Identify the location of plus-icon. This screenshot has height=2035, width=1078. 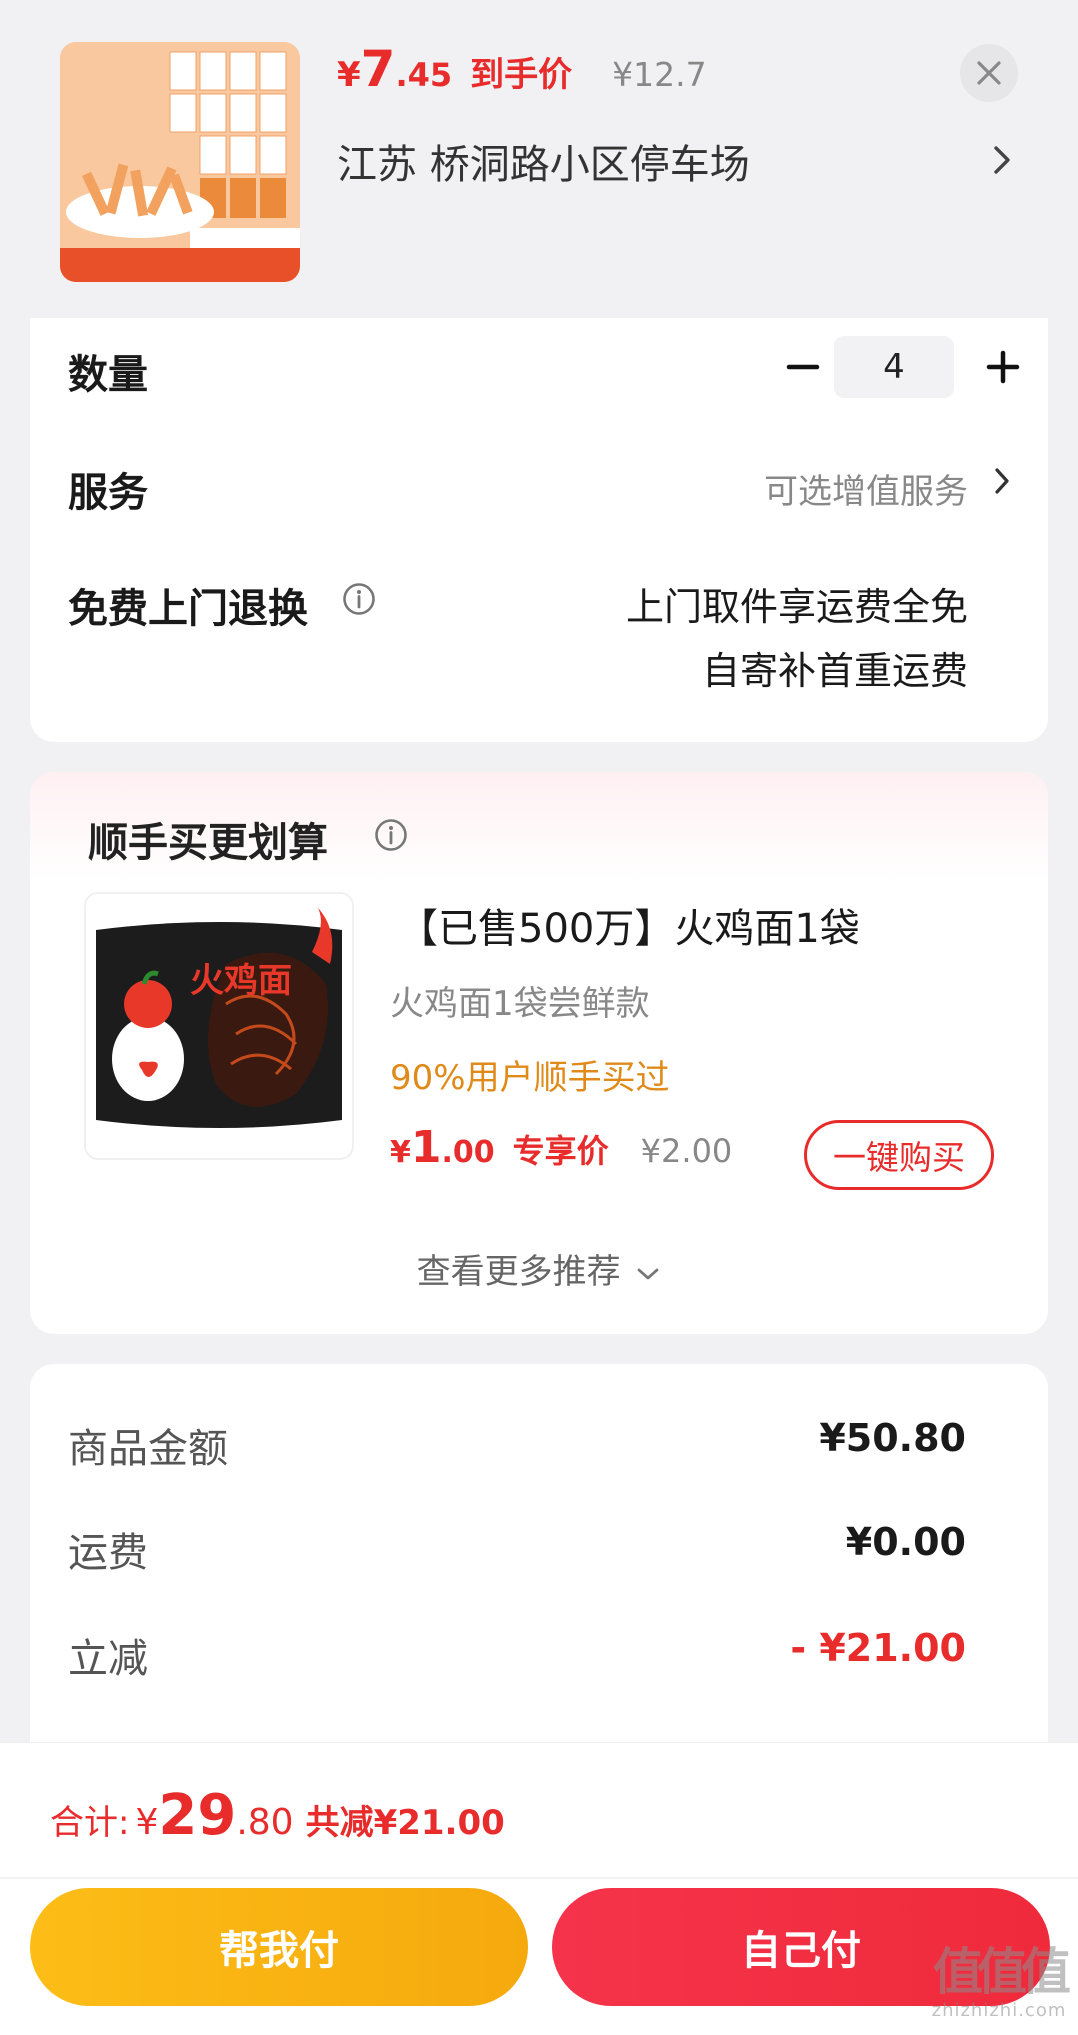
(1003, 367).